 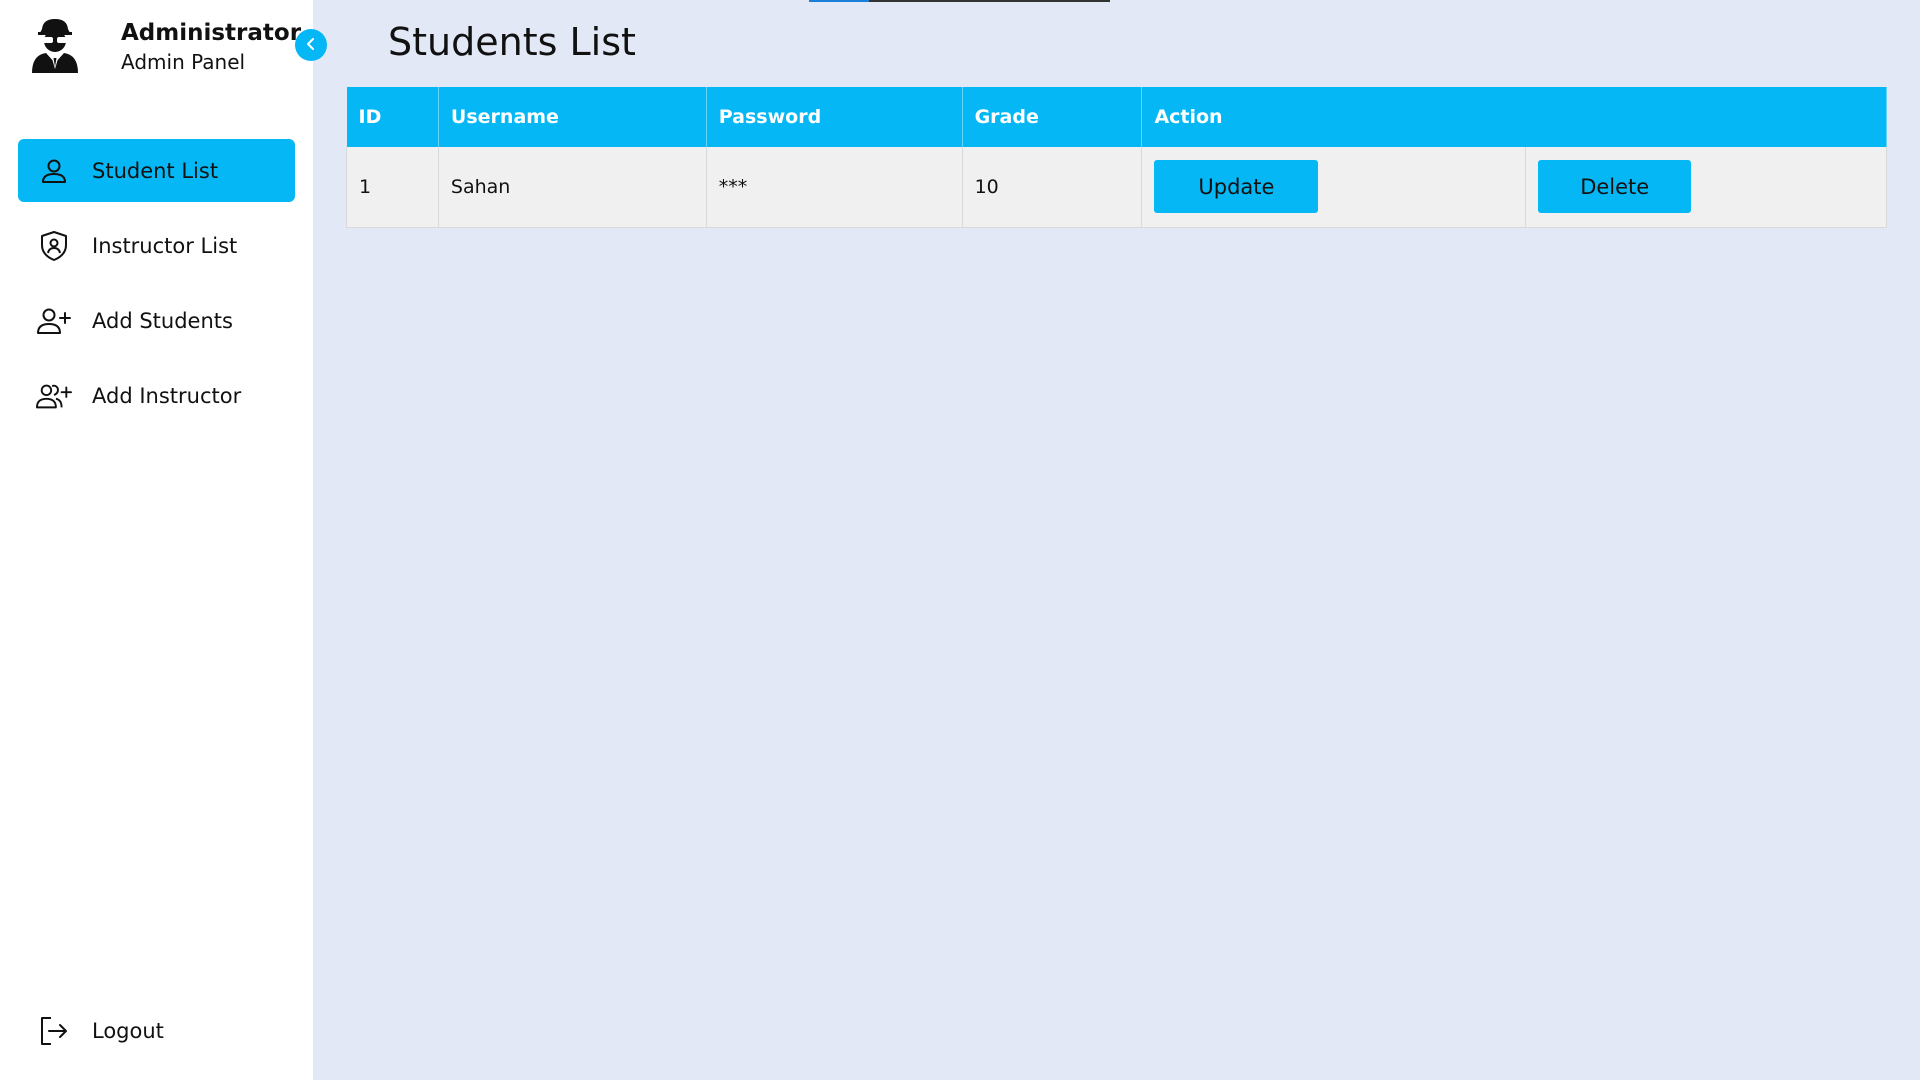 What do you see at coordinates (183, 62) in the screenshot?
I see `profile-subtitle: Admin Panel` at bounding box center [183, 62].